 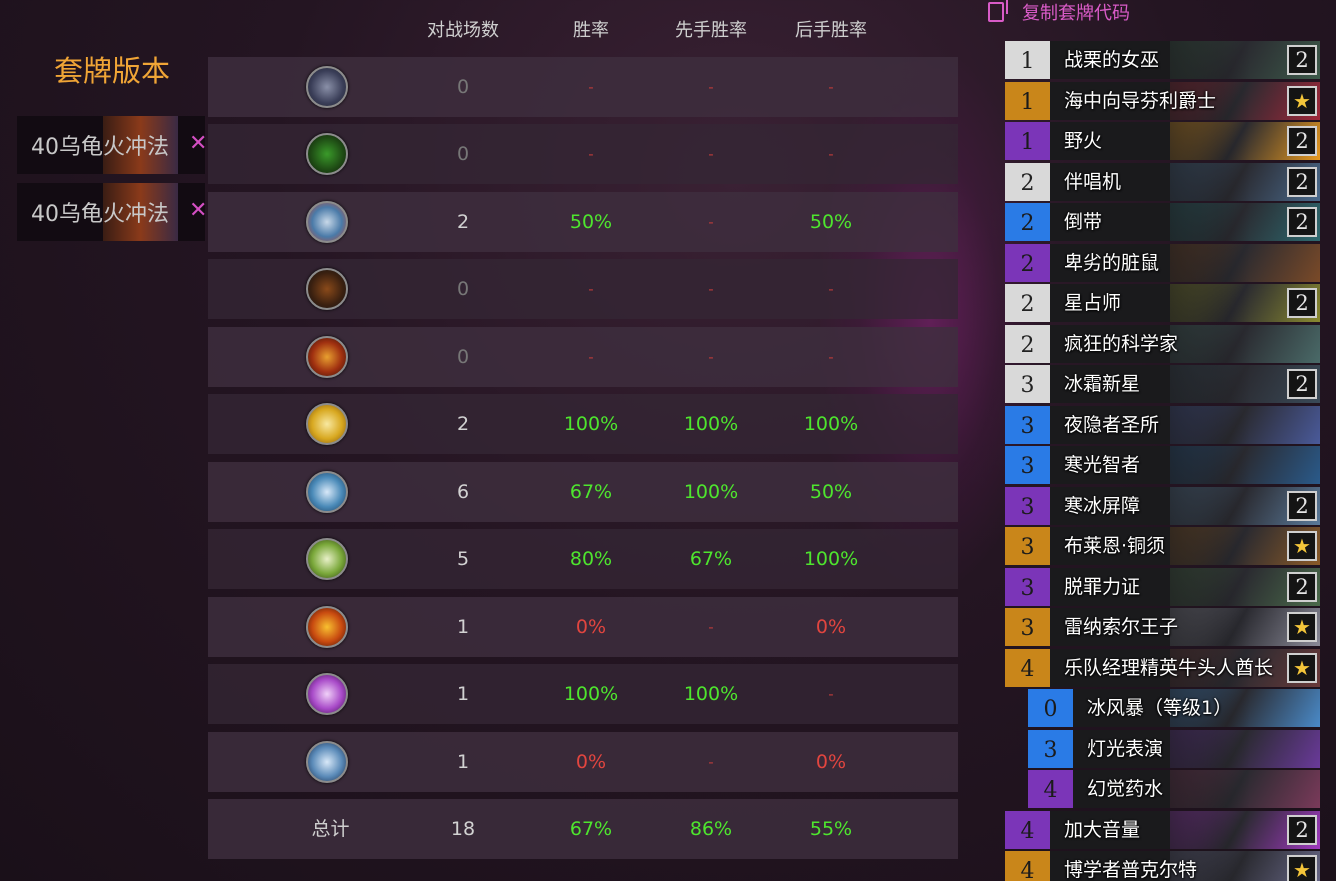 I want to click on deck-card: 3 夜隐者圣所, so click(x=1162, y=424).